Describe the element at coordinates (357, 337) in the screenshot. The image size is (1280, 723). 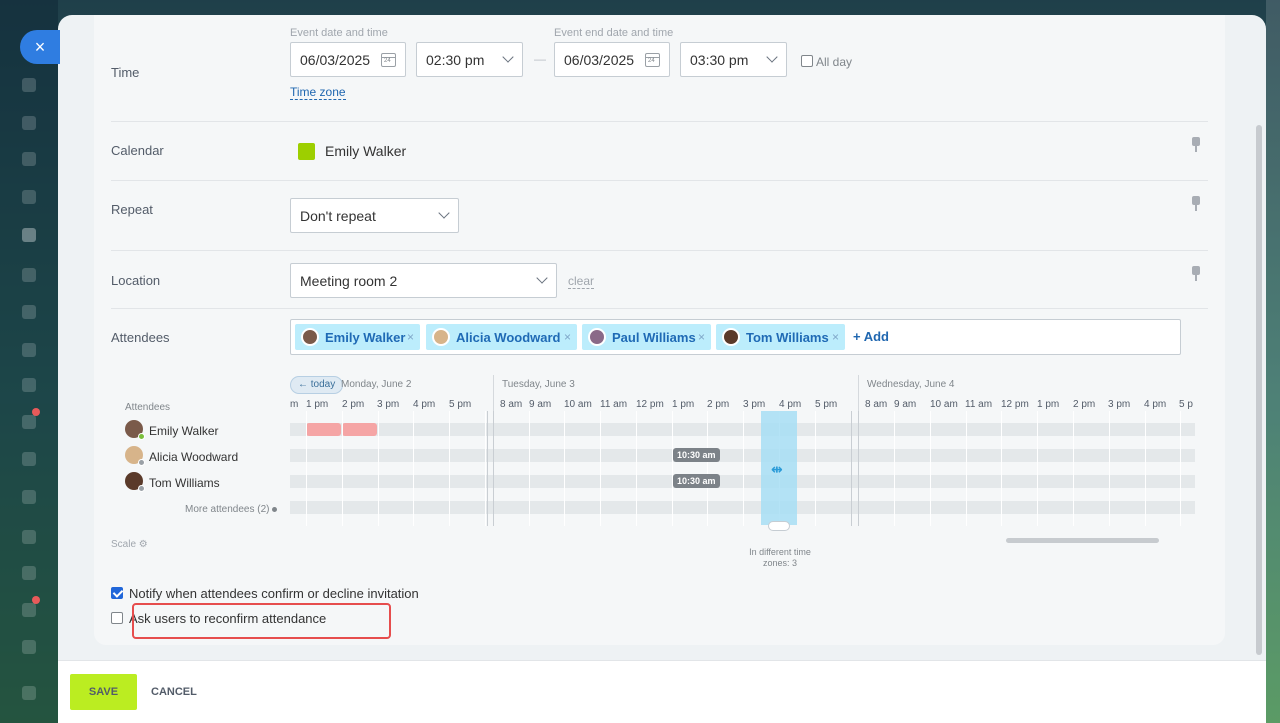
I see `attendee-tag: Emily Walker ×` at that location.